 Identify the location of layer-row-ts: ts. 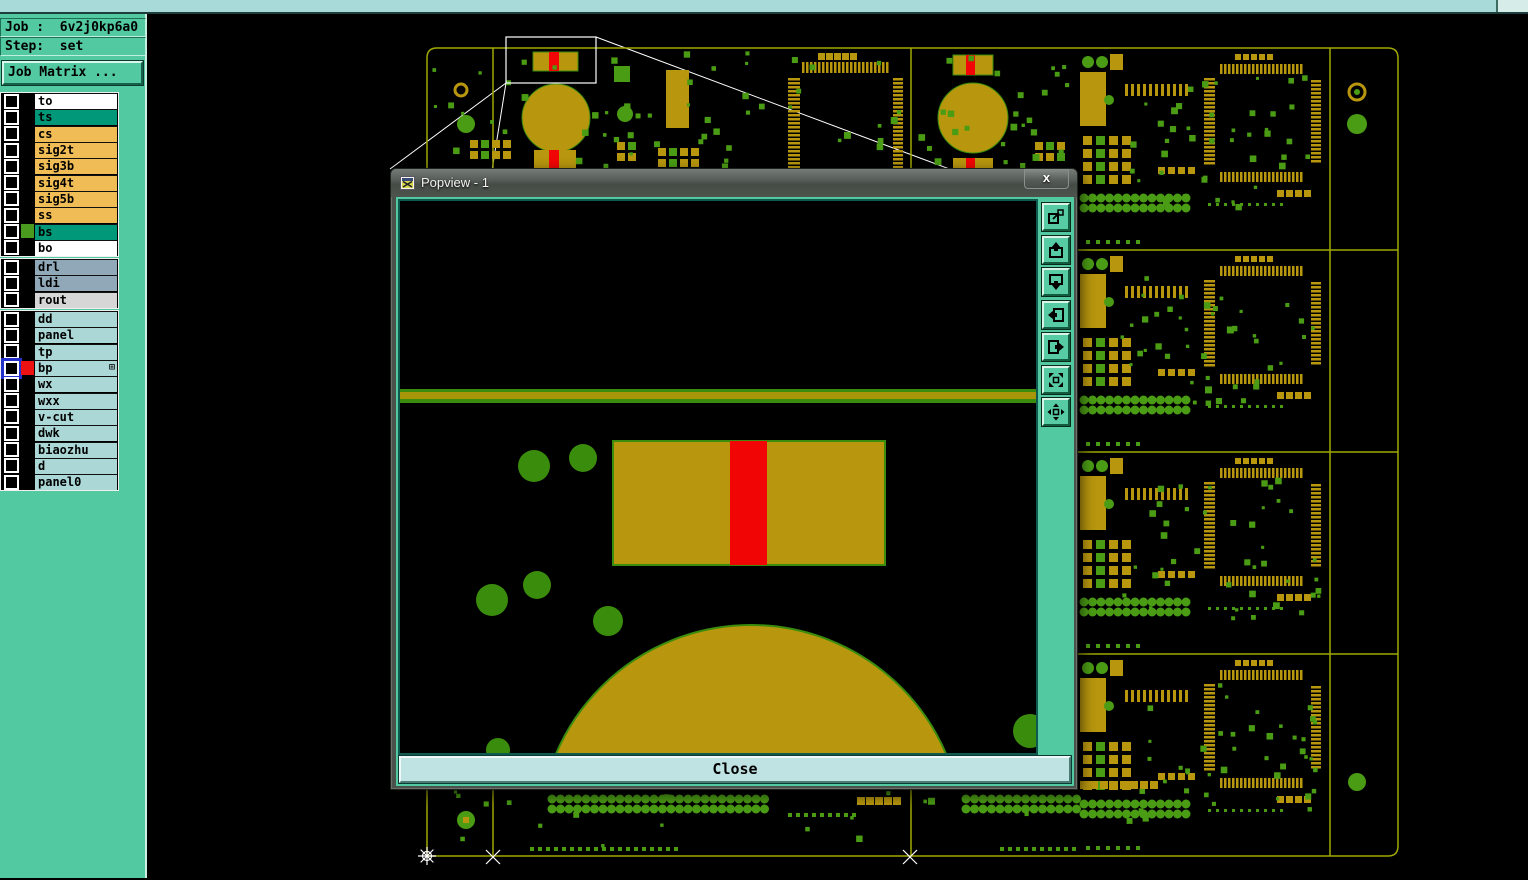
(59, 117).